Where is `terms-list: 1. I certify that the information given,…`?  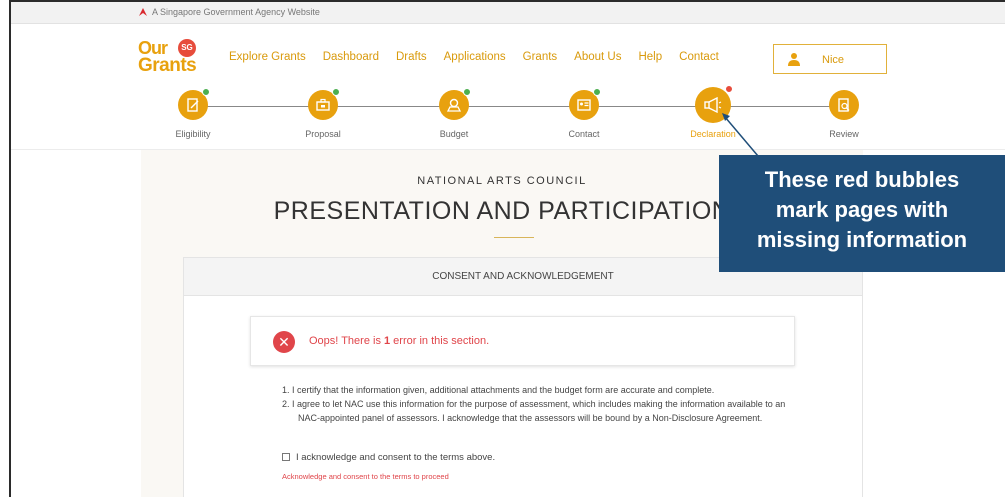
terms-list: 1. I certify that the information given,… is located at coordinates (542, 404).